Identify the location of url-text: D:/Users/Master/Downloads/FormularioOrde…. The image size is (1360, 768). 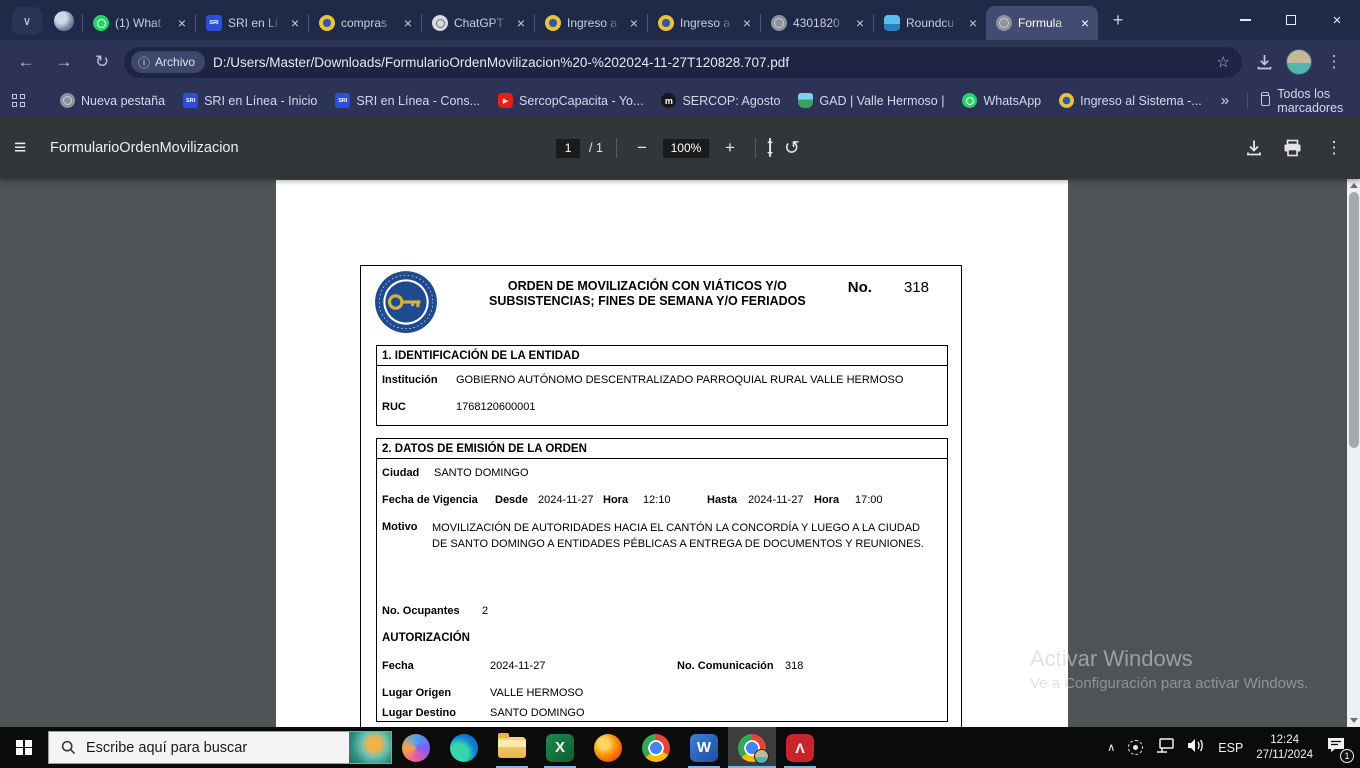
(708, 62).